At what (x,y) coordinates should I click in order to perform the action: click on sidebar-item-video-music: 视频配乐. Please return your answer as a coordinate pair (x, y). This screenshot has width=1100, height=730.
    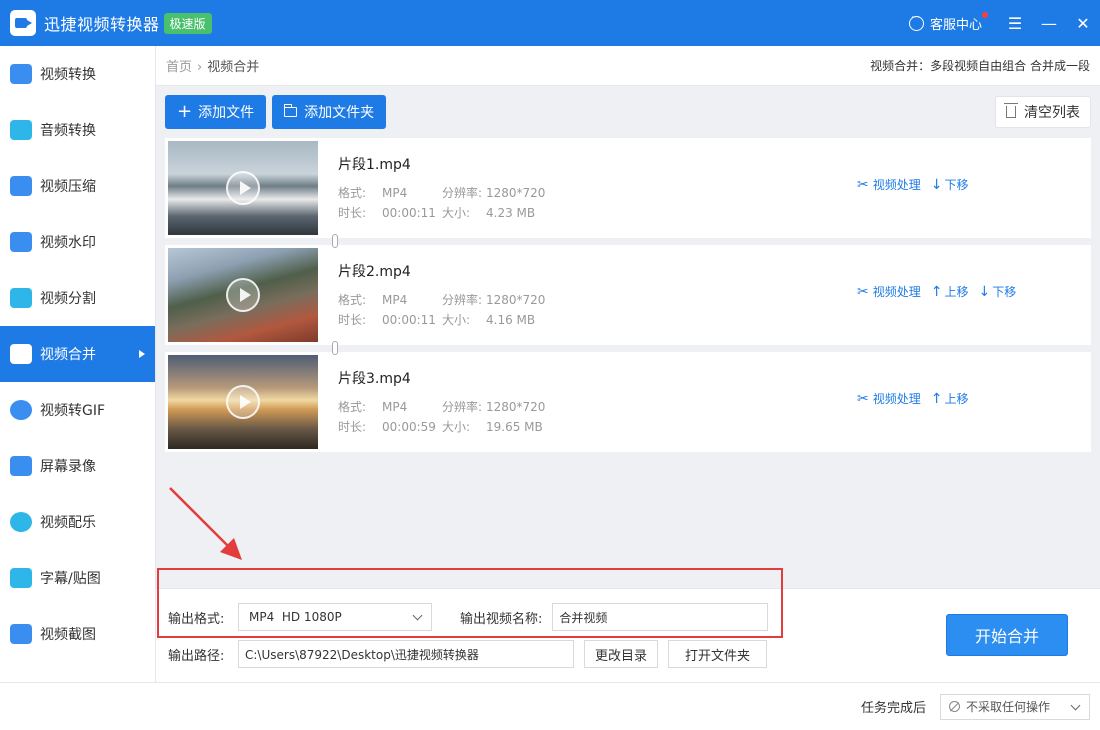
    Looking at the image, I should click on (77, 522).